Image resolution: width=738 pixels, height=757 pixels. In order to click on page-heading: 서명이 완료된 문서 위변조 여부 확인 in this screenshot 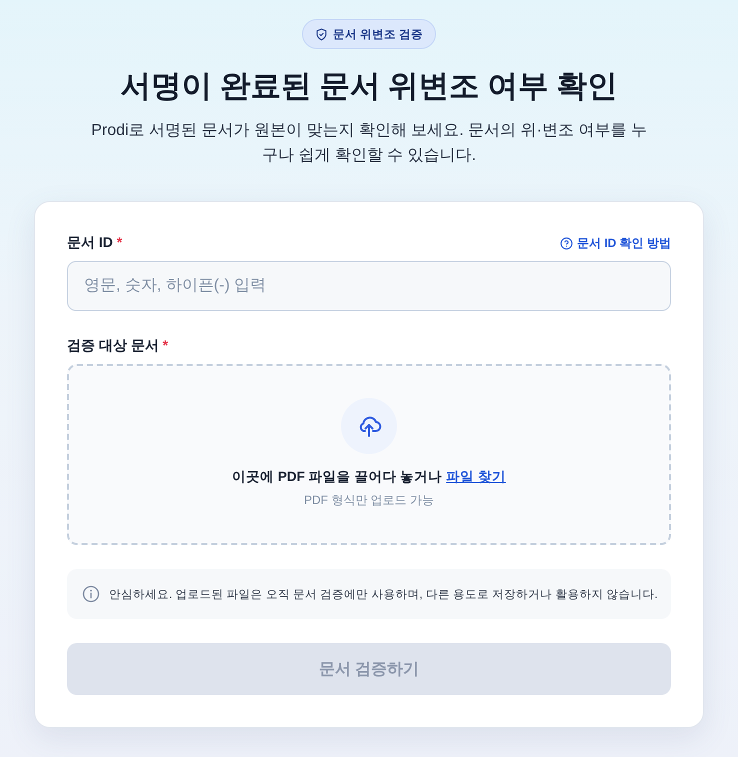, I will do `click(369, 86)`.